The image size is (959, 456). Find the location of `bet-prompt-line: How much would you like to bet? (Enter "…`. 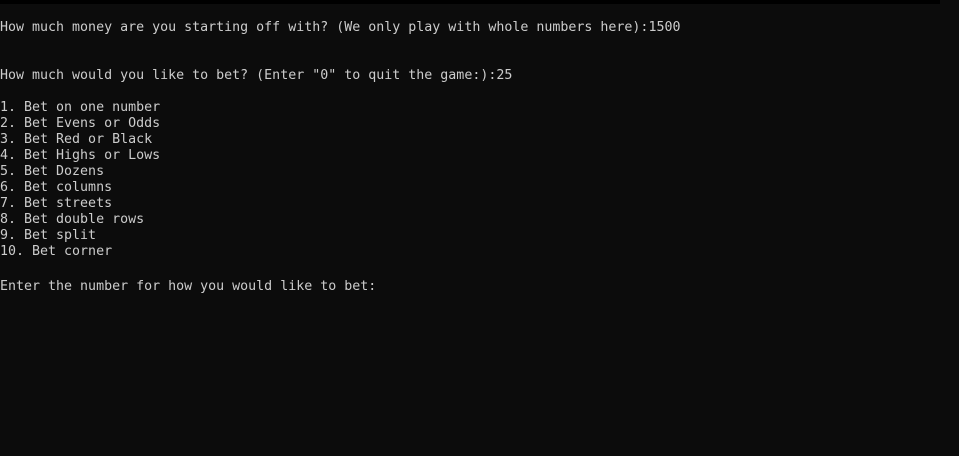

bet-prompt-line: How much would you like to bet? (Enter "… is located at coordinates (256, 76).